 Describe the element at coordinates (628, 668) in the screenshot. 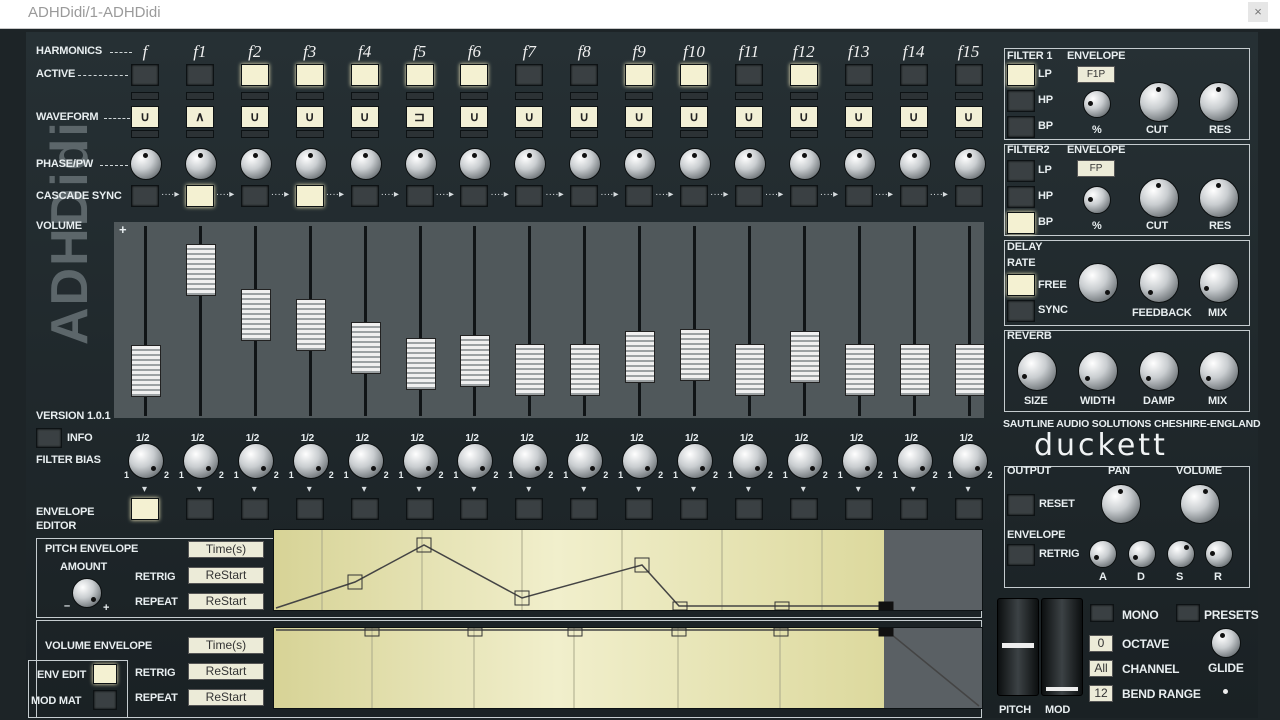

I see `volume-envelope-graph` at that location.